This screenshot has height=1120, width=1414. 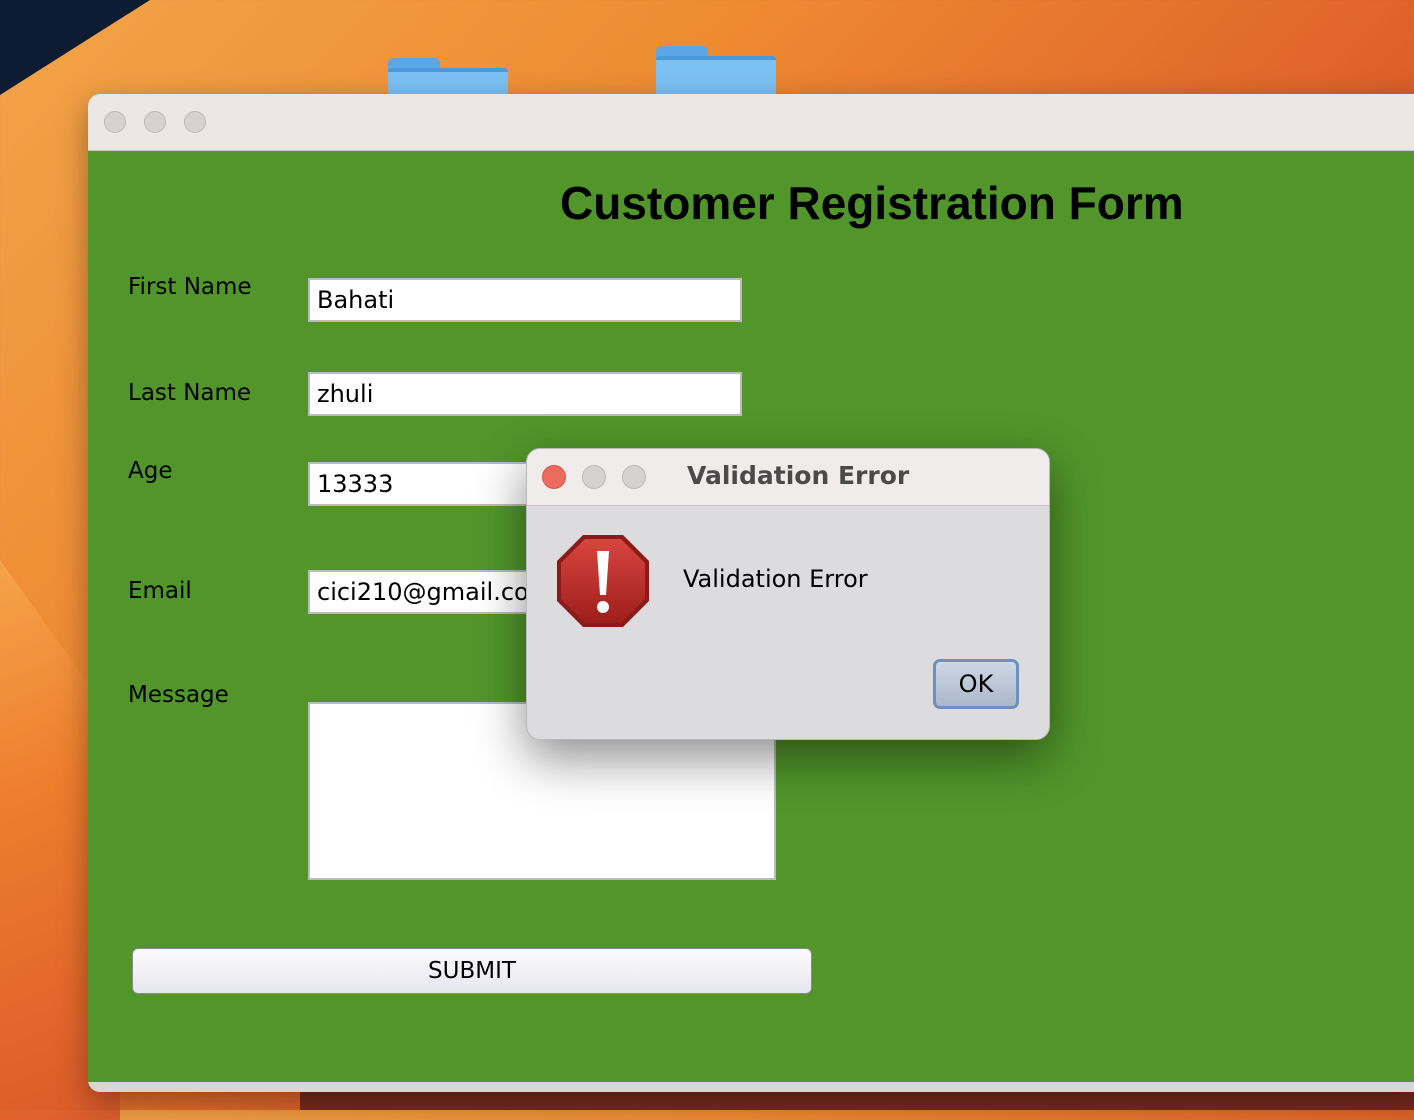 I want to click on form-title: Customer Registration Form, so click(x=872, y=203).